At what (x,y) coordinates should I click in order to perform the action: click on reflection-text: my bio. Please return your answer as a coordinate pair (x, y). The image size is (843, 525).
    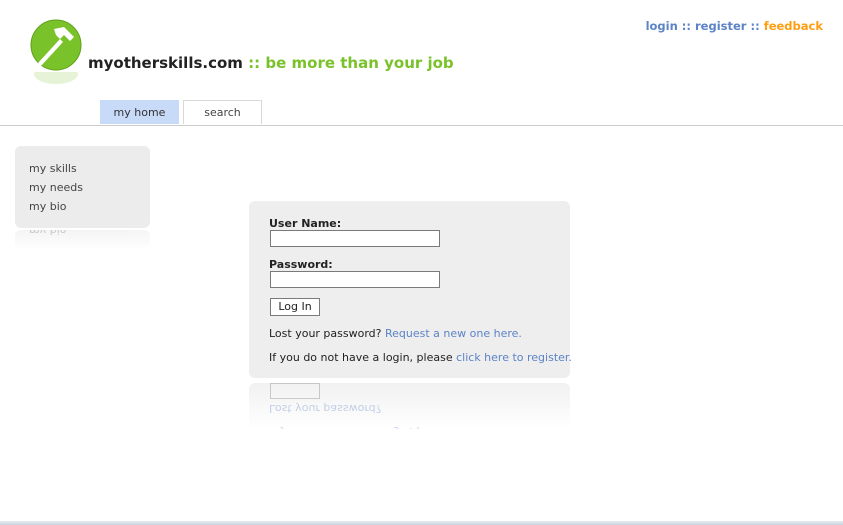
    Looking at the image, I should click on (48, 233).